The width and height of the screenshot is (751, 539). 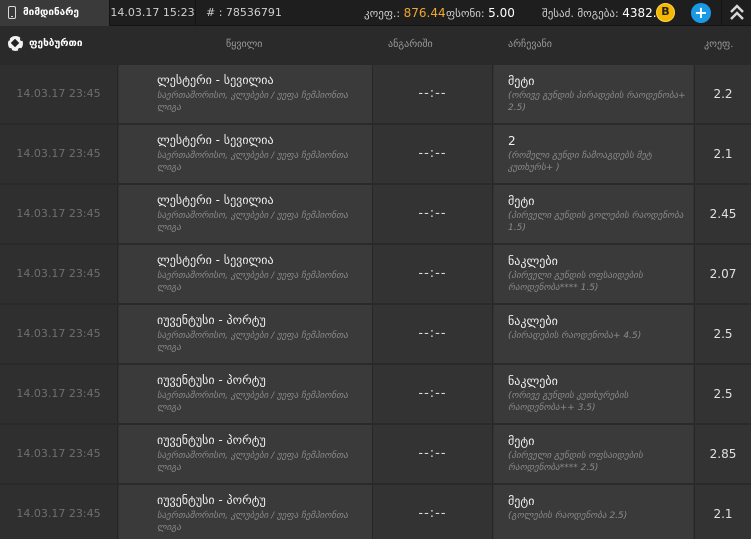 I want to click on collapse-up-button, so click(x=736, y=13).